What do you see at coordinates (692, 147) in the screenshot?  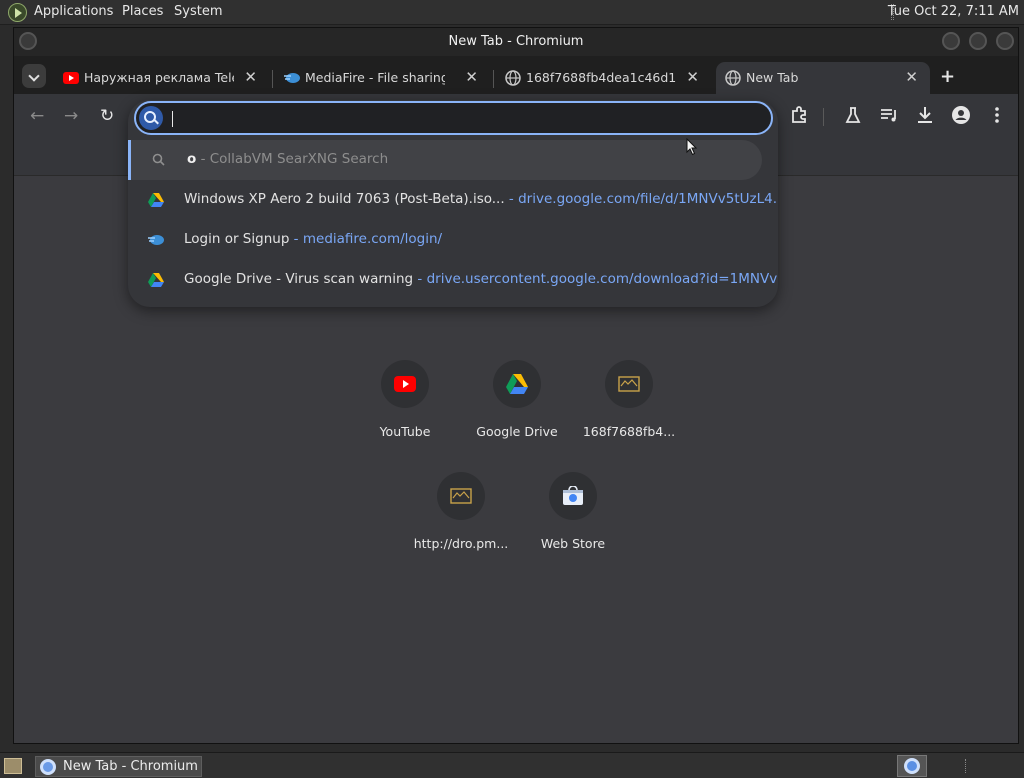 I see `mouse-pointer-icon` at bounding box center [692, 147].